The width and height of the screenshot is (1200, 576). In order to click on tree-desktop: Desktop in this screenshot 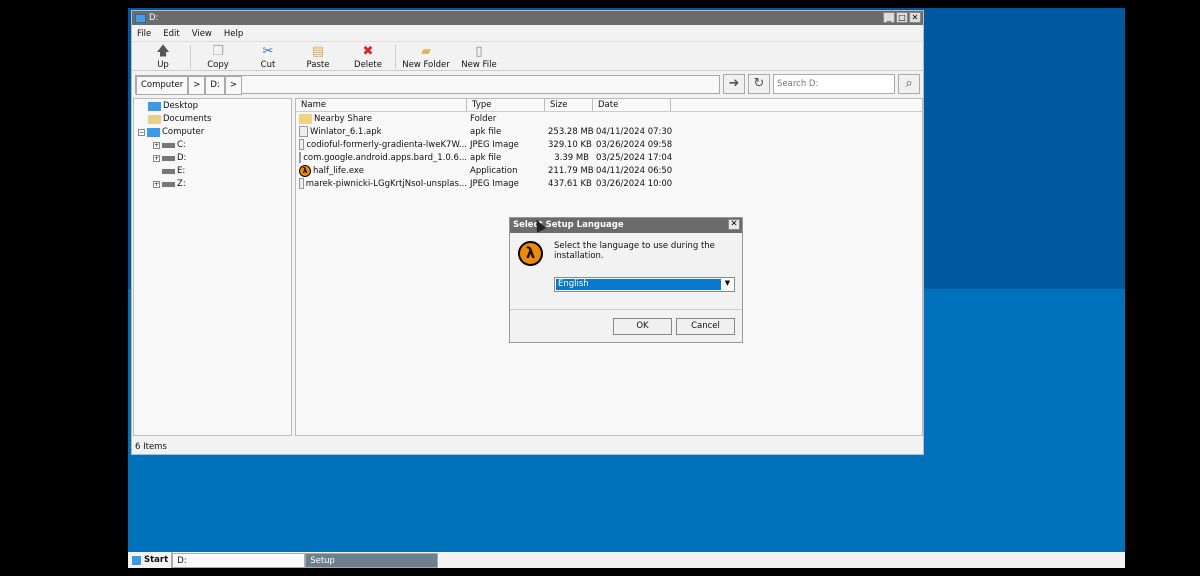, I will do `click(173, 106)`.